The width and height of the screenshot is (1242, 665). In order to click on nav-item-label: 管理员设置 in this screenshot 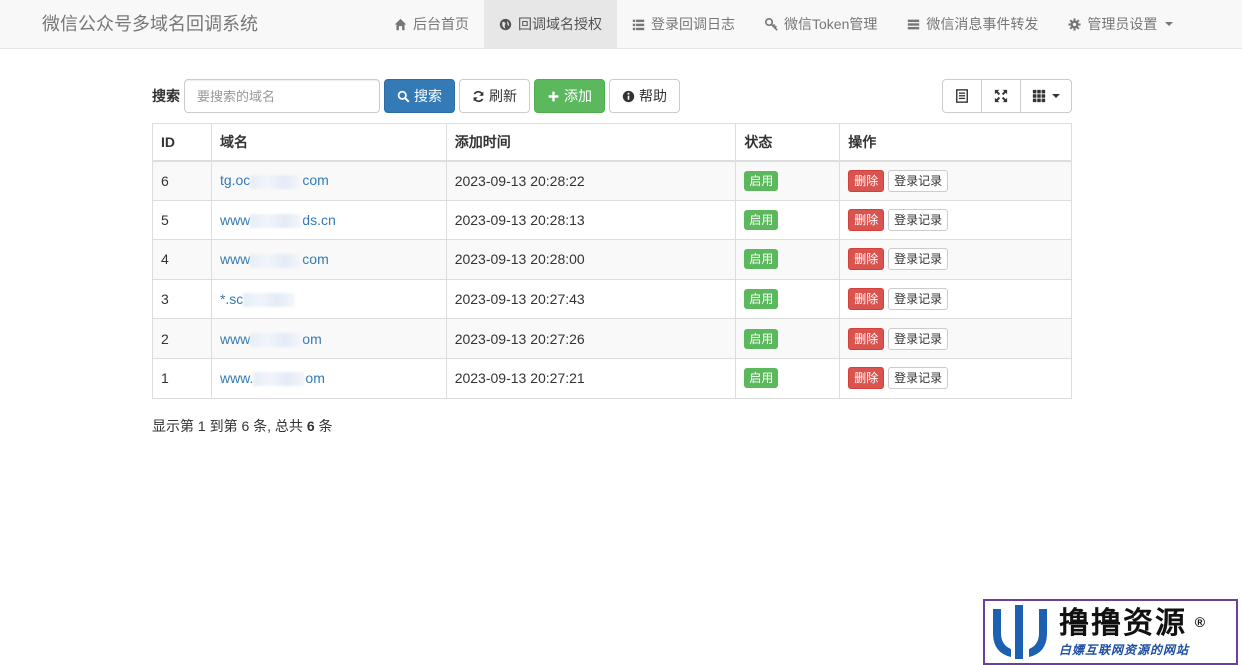, I will do `click(1122, 24)`.